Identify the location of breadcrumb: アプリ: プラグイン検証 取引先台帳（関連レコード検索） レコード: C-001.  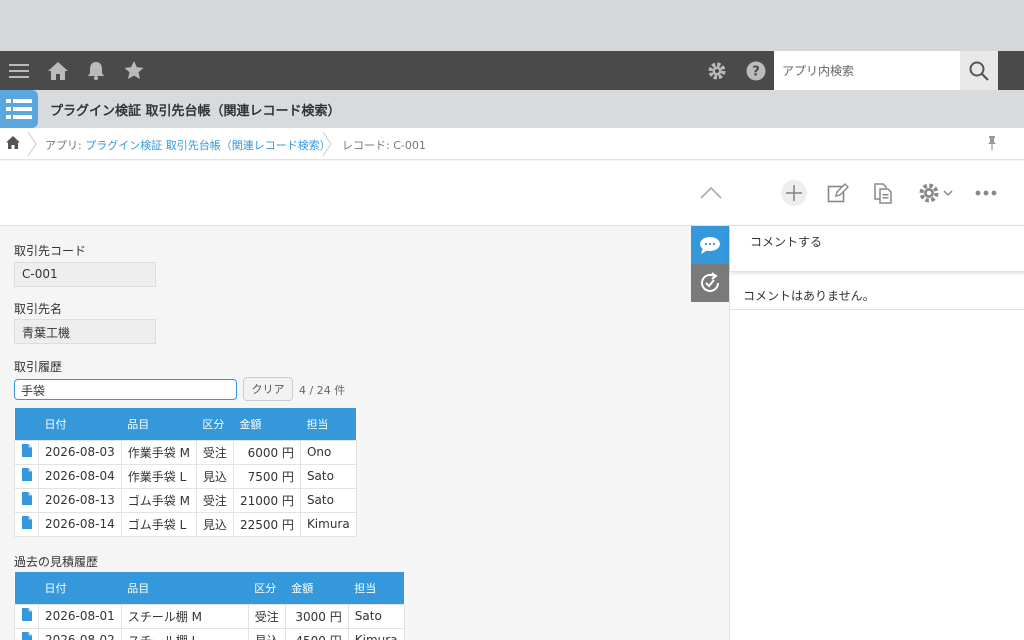
(512, 144).